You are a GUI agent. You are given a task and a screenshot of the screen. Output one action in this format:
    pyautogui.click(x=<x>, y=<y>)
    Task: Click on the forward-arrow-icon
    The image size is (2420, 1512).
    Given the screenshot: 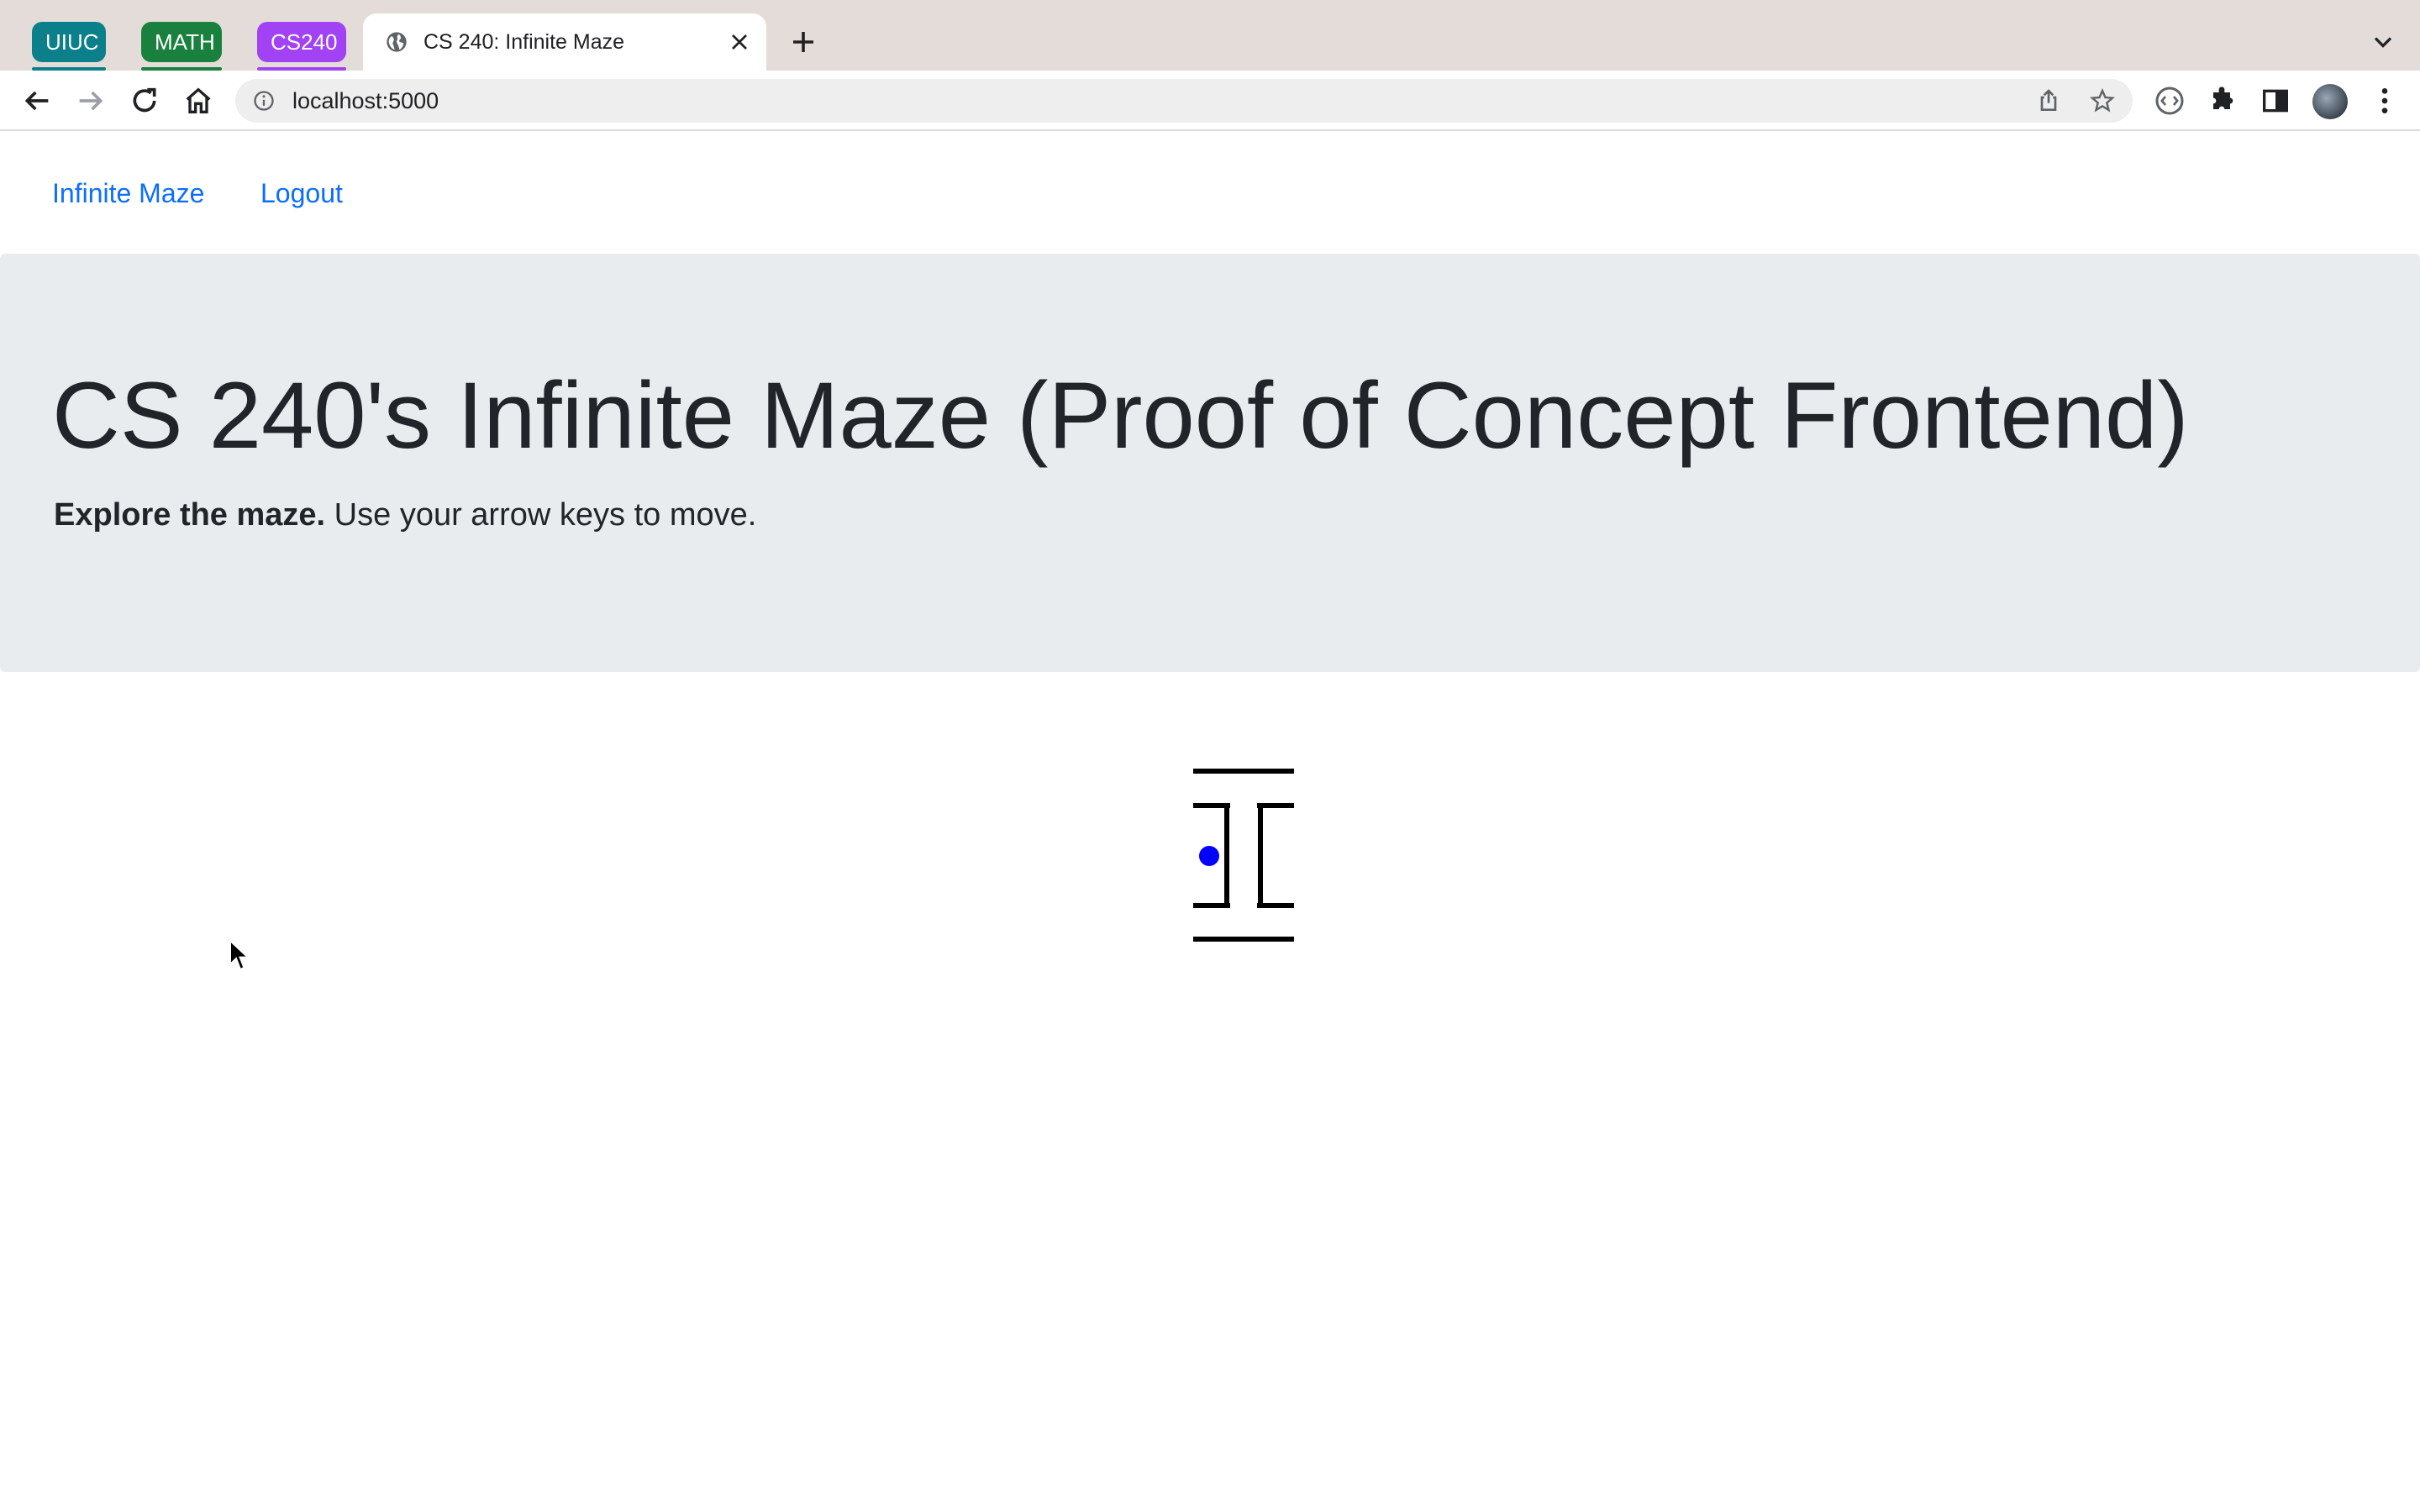 What is the action you would take?
    pyautogui.click(x=91, y=101)
    